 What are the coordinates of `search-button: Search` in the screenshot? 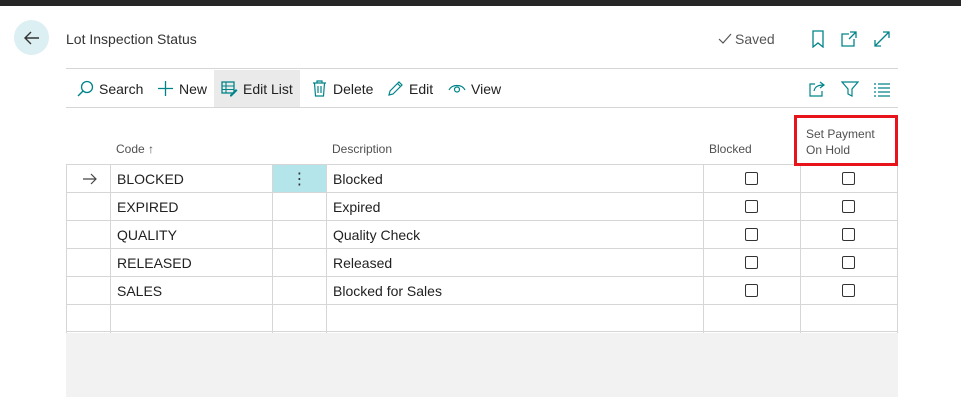 It's located at (109, 88).